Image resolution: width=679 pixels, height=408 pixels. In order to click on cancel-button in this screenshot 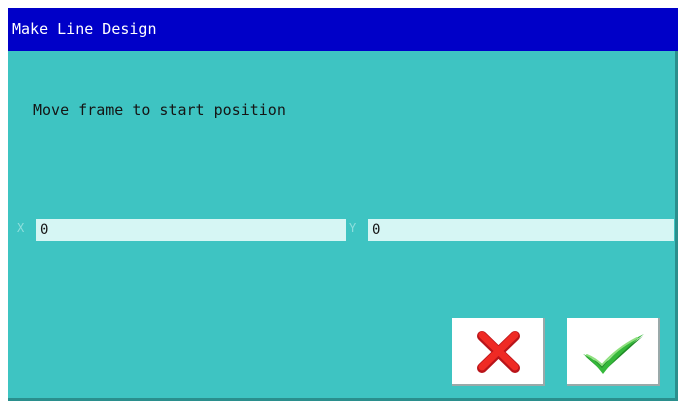, I will do `click(498, 352)`.